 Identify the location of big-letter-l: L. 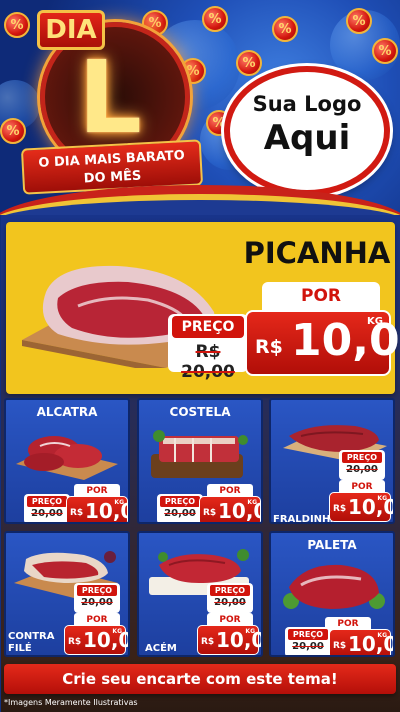
(110, 97).